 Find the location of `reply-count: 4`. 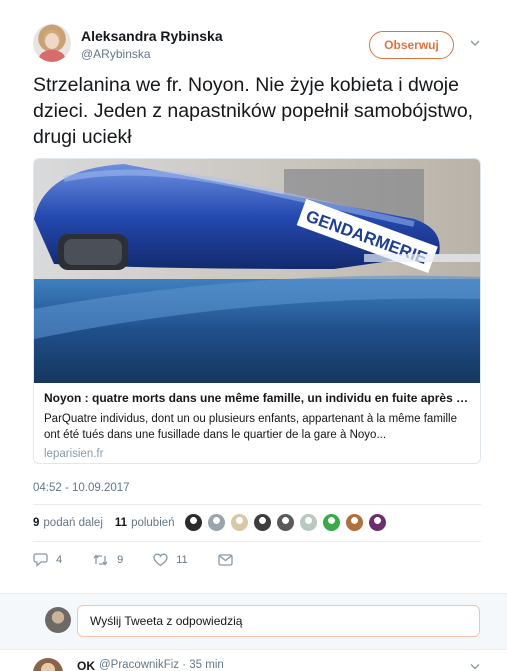

reply-count: 4 is located at coordinates (59, 560).